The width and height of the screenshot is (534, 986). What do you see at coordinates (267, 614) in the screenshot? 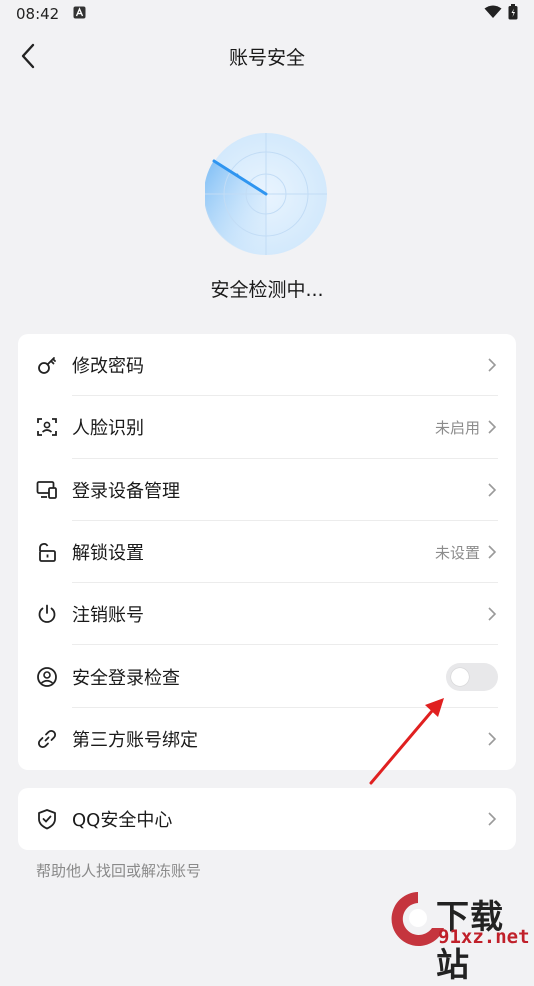
I see `settings-item-cancel-account: 注销账号` at bounding box center [267, 614].